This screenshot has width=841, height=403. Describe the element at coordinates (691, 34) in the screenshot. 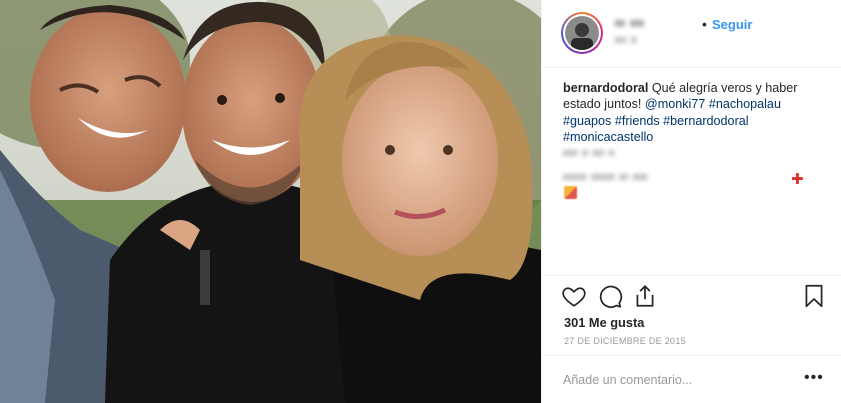

I see `post-header: ᴵᴵᴵ ᴵᴵᴵᴵ • Seguir ᴵᴵᴵᴵ ᴵᴵ` at that location.